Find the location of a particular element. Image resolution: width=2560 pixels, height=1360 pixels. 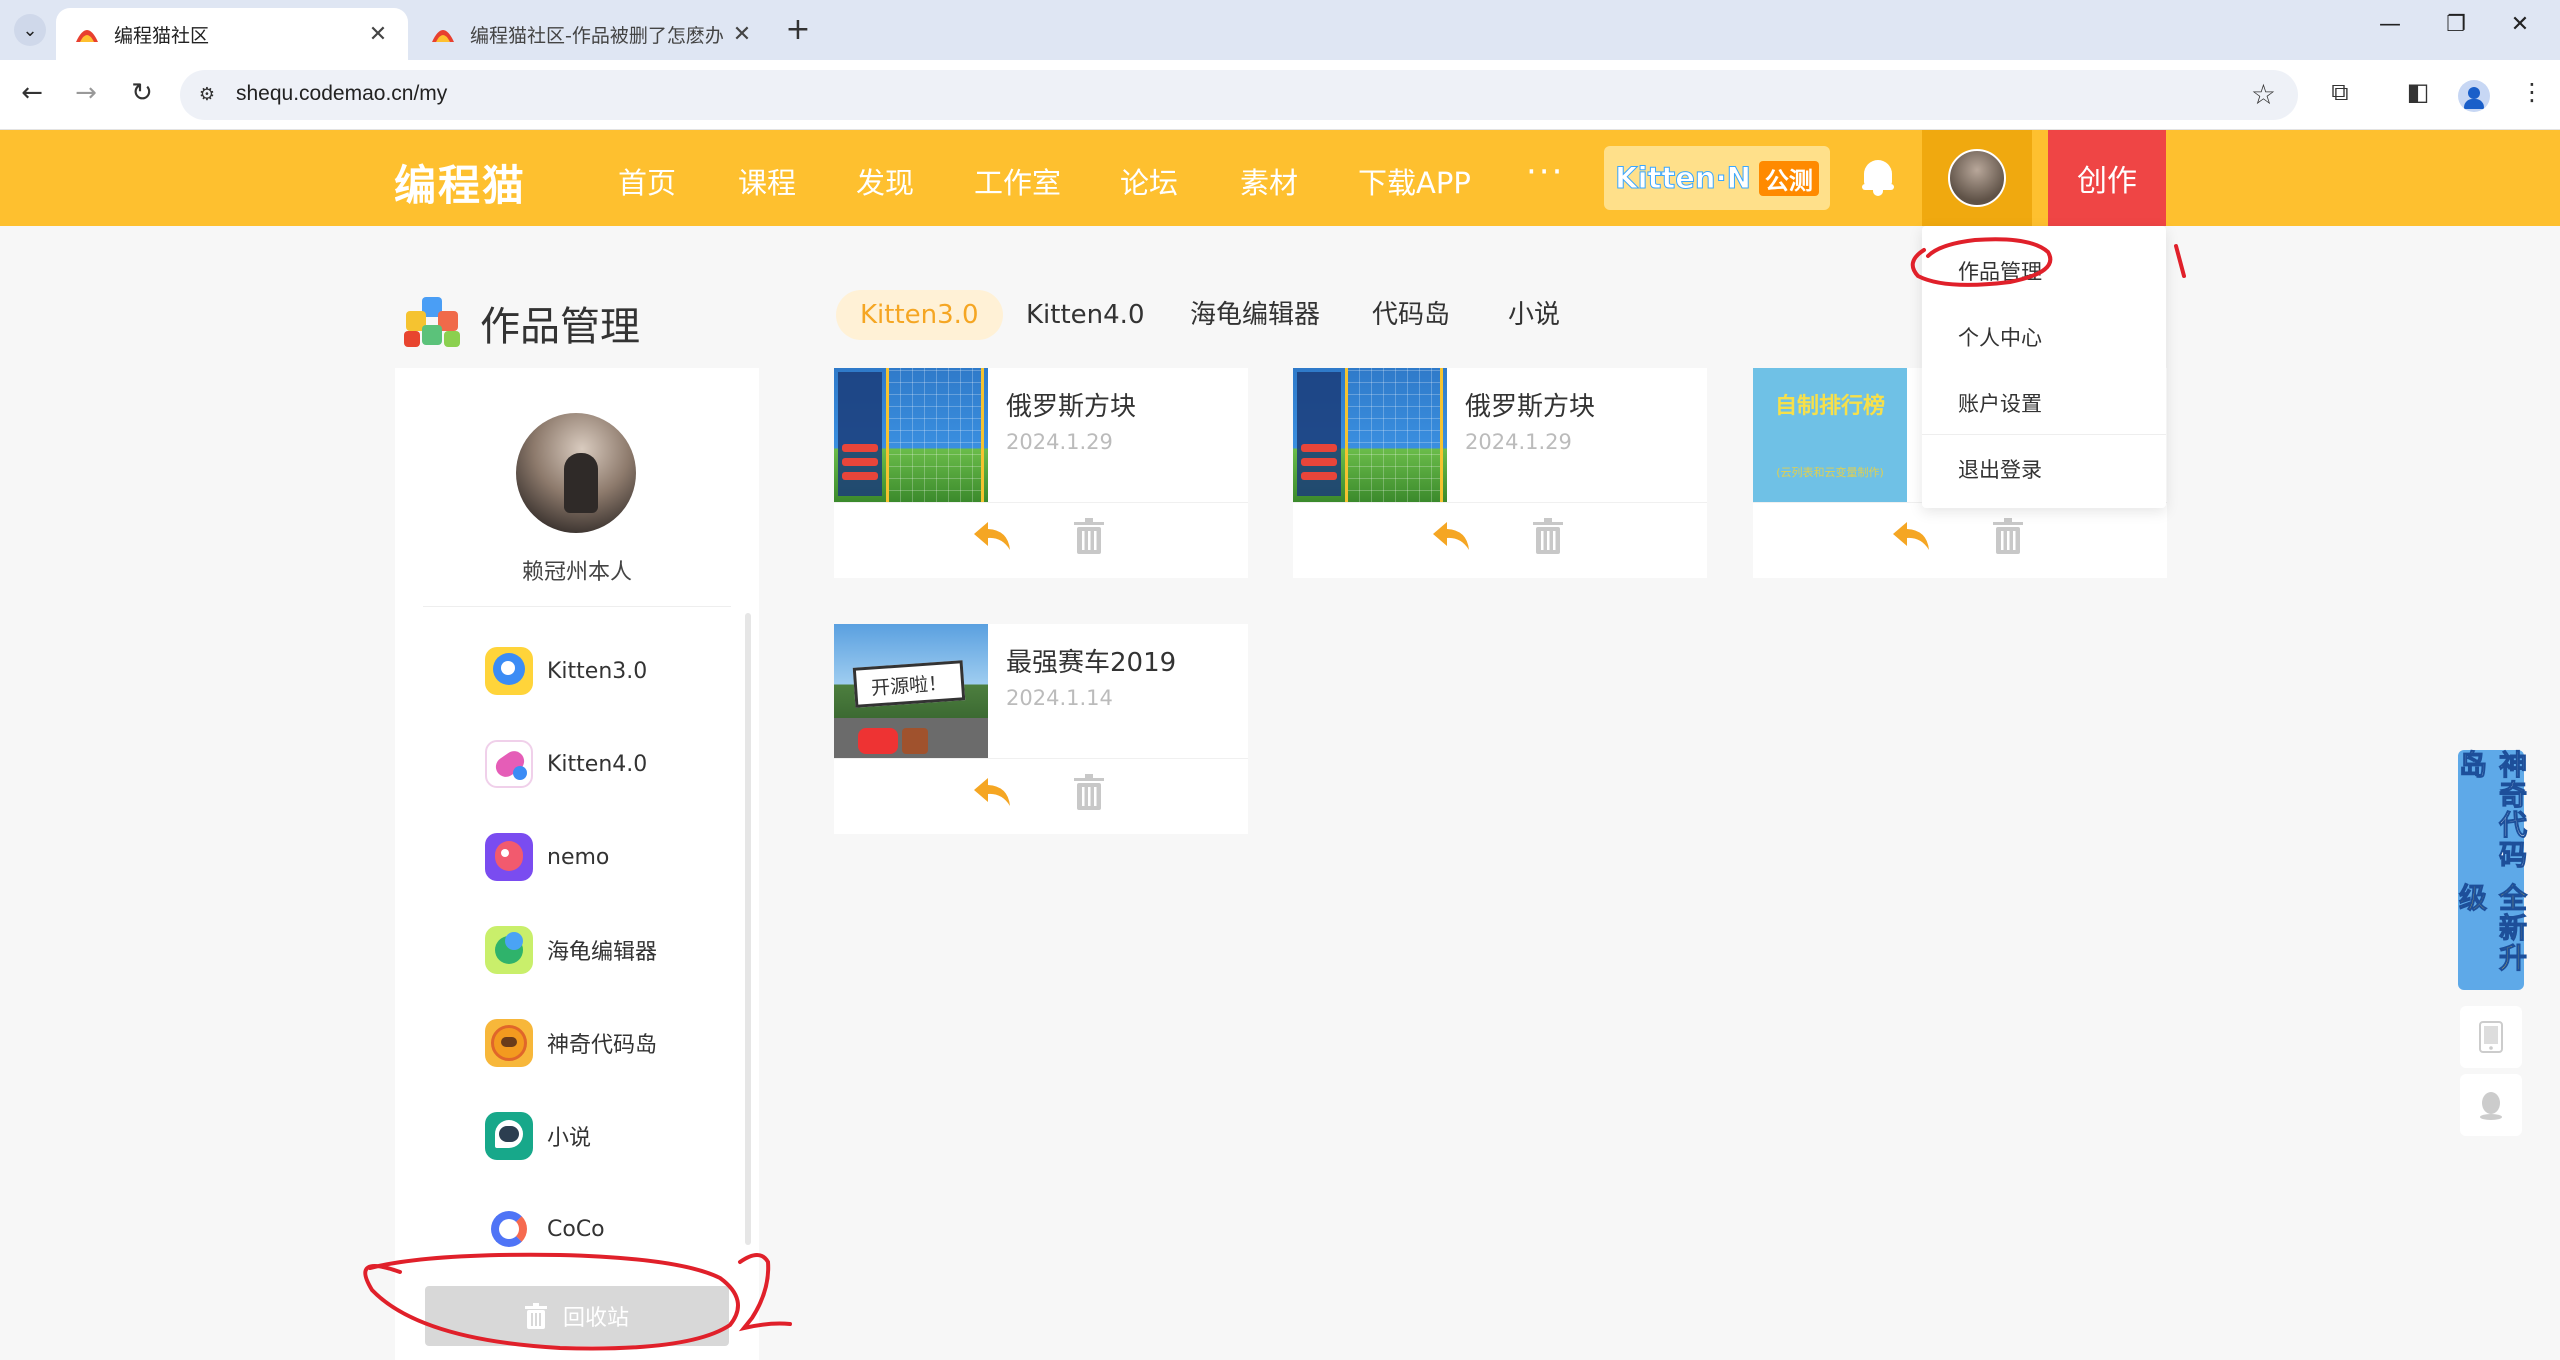

recycle-bin-label: 回收站 is located at coordinates (595, 1318).